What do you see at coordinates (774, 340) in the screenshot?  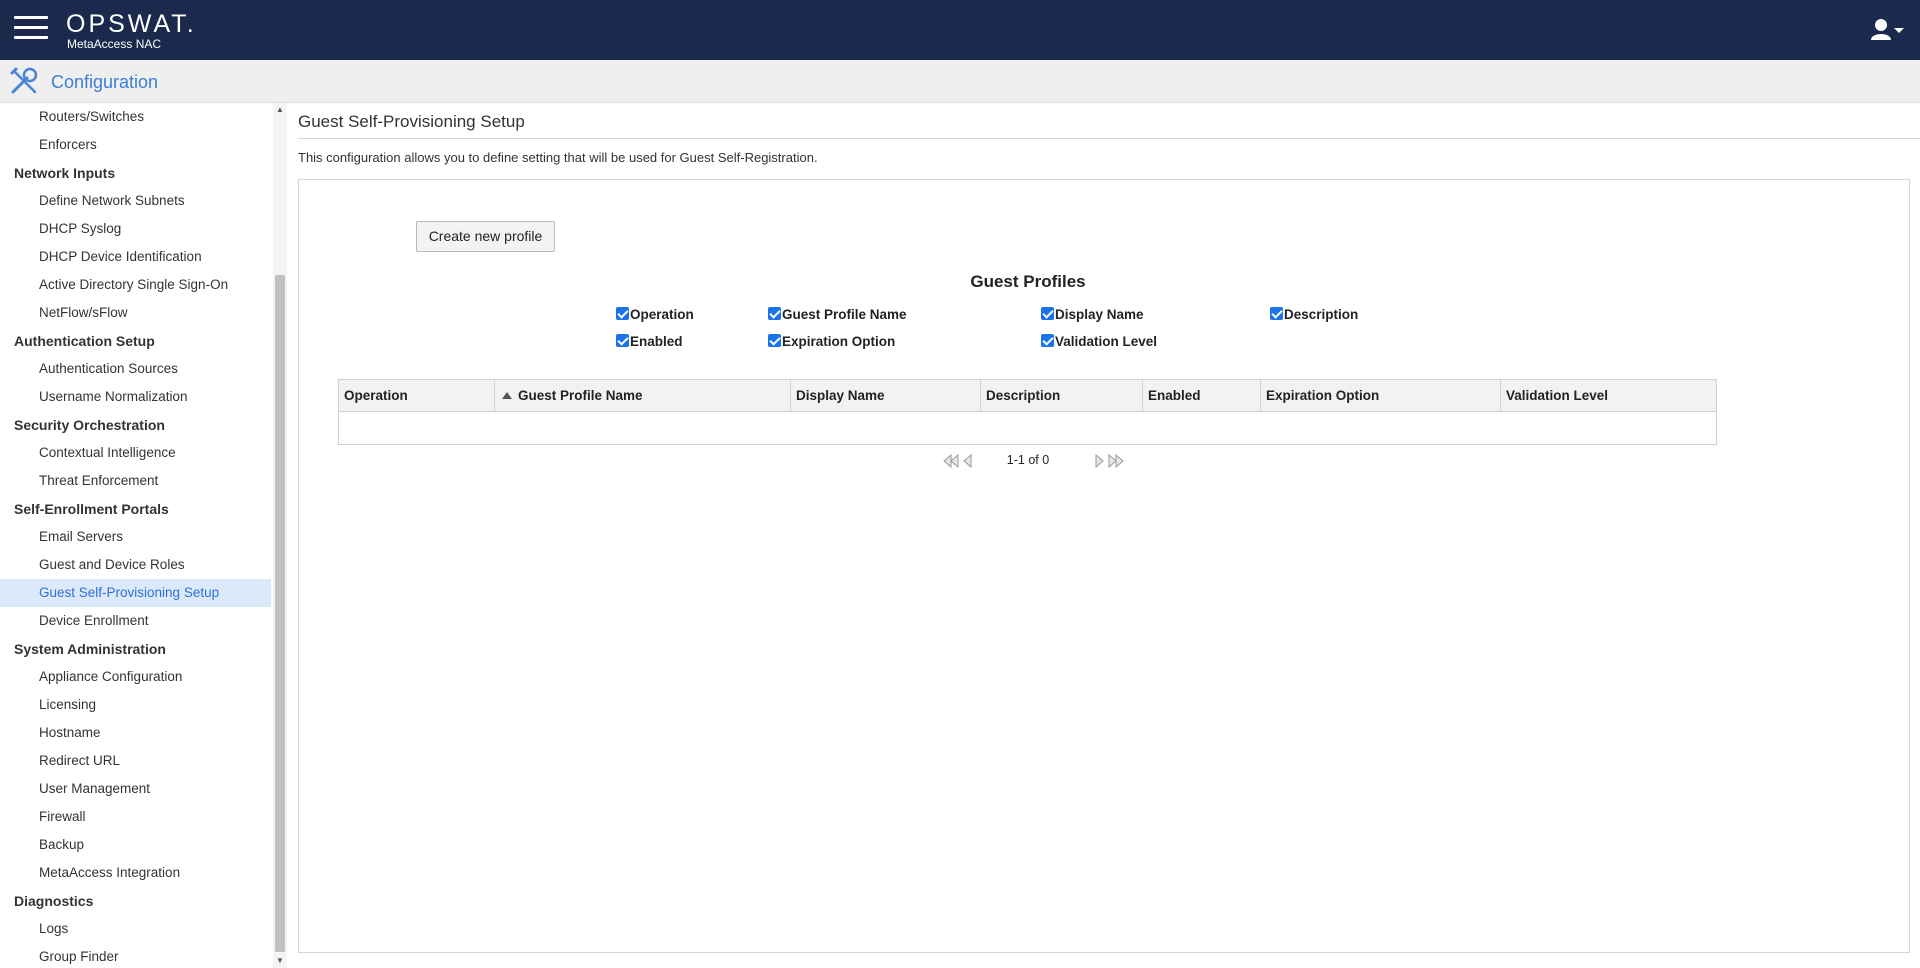 I see `checkbox-expiration-option` at bounding box center [774, 340].